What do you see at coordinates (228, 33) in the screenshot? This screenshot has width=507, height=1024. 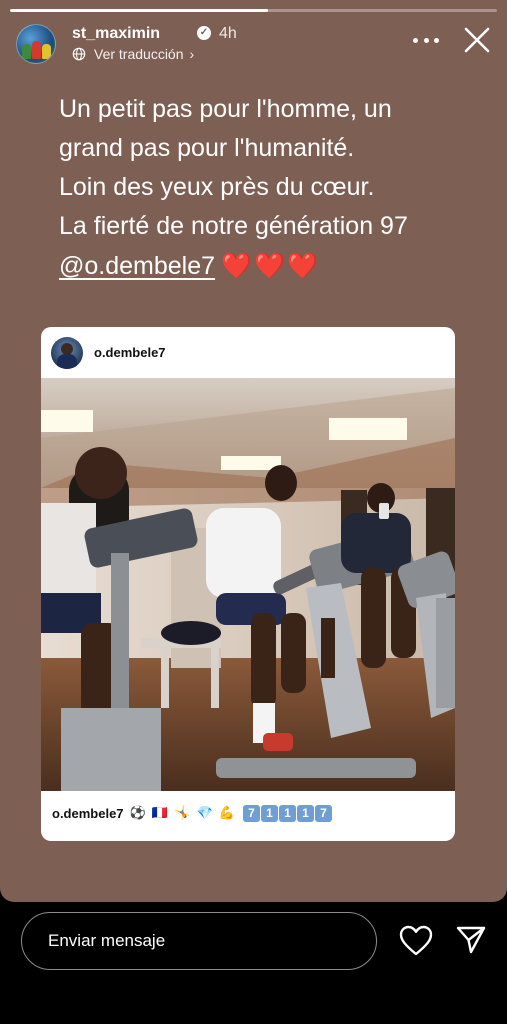 I see `story-timestamp: 4h` at bounding box center [228, 33].